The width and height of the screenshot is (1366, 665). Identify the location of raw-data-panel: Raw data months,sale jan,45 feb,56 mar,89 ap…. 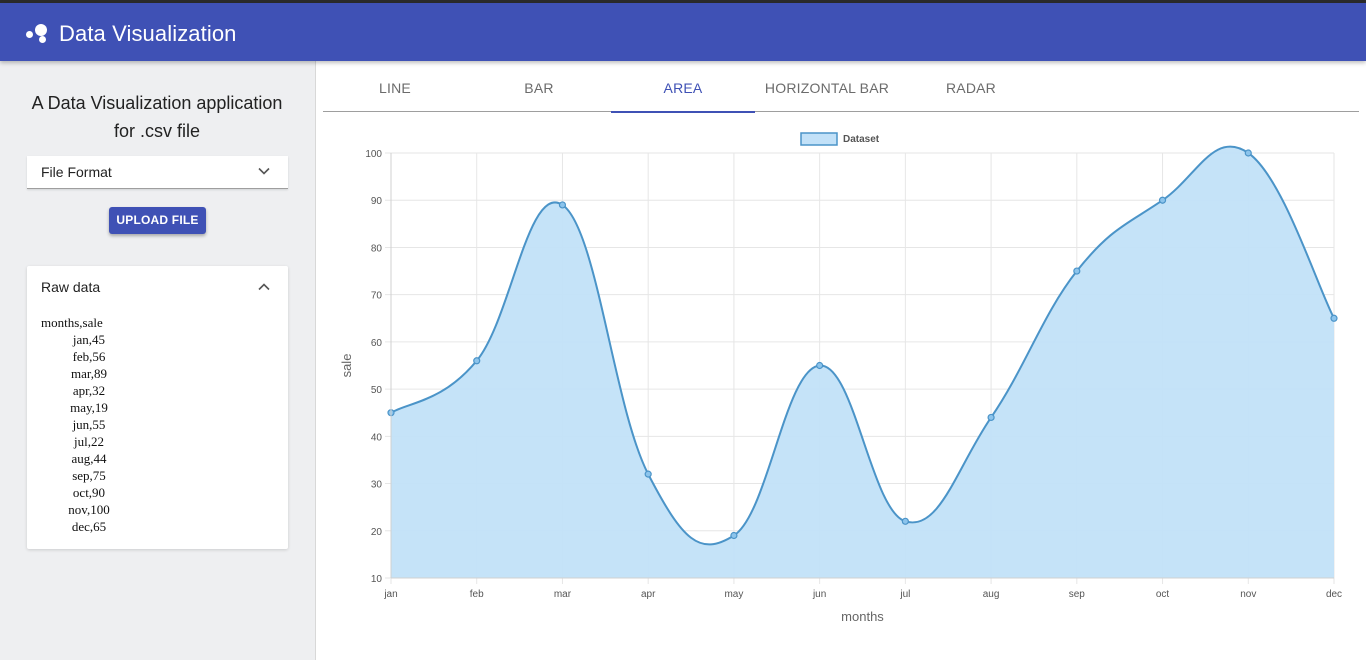
(157, 407).